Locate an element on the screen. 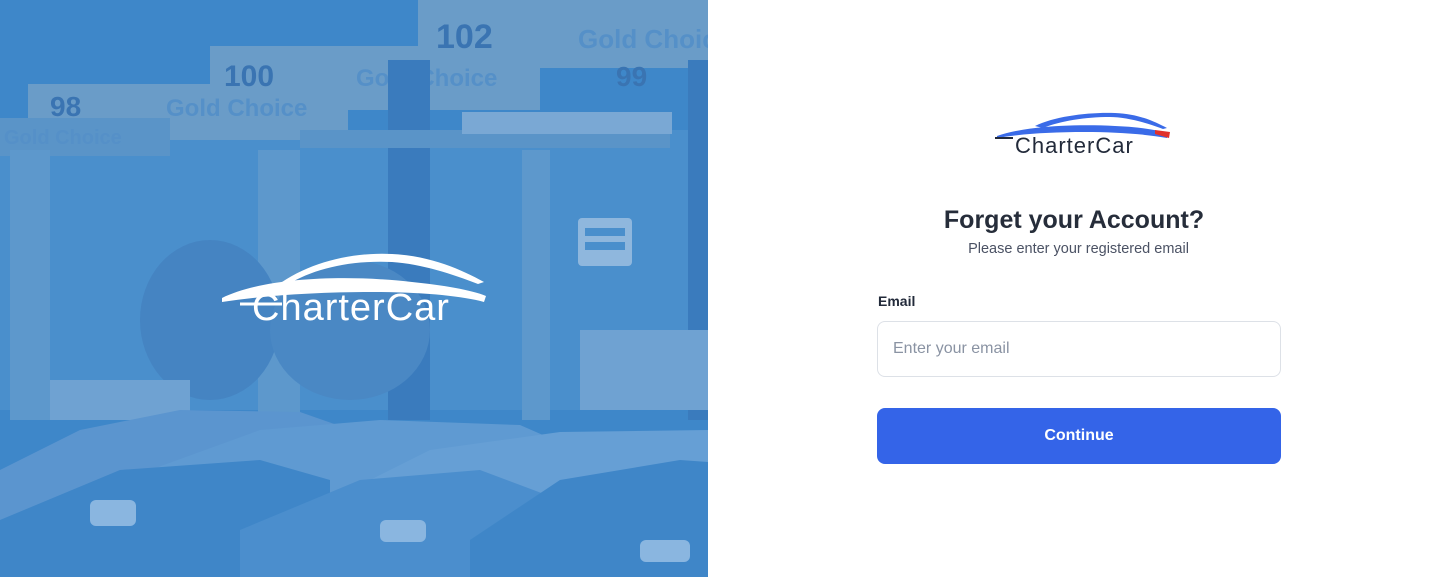 This screenshot has width=1440, height=577. brand-name: CharterCar is located at coordinates (1074, 145).